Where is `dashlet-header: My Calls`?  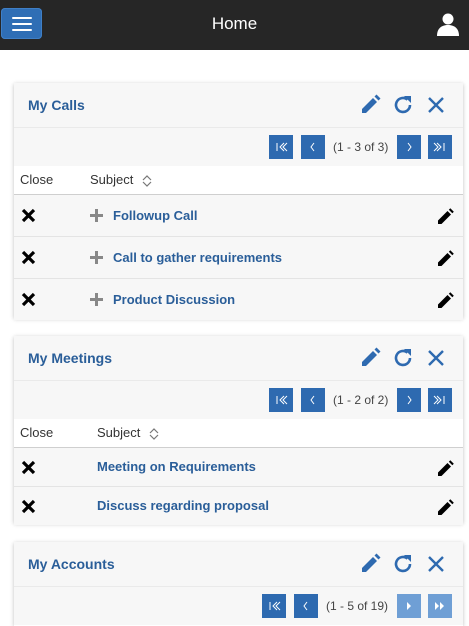 dashlet-header: My Calls is located at coordinates (238, 105).